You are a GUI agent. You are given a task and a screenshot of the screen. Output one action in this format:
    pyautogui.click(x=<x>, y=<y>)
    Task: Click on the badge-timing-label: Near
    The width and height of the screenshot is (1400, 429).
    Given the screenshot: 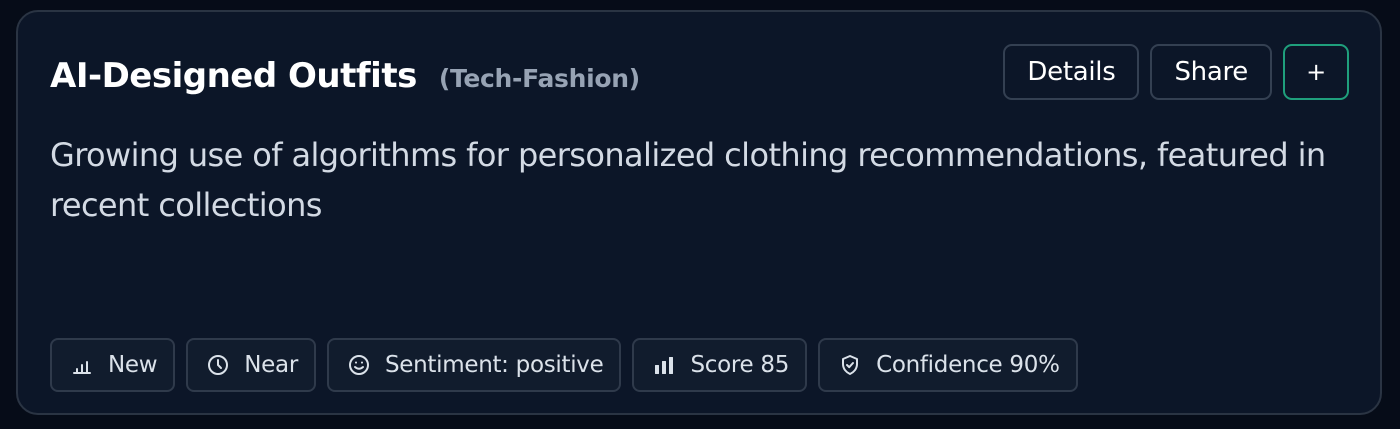 What is the action you would take?
    pyautogui.click(x=271, y=365)
    